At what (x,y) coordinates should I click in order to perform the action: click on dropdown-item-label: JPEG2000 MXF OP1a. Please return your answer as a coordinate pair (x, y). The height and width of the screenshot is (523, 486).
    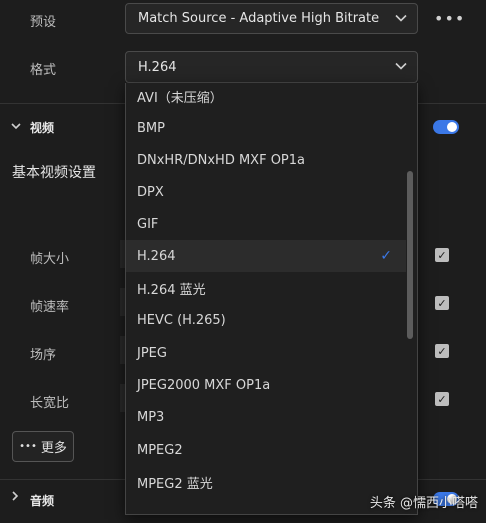
    Looking at the image, I should click on (204, 385).